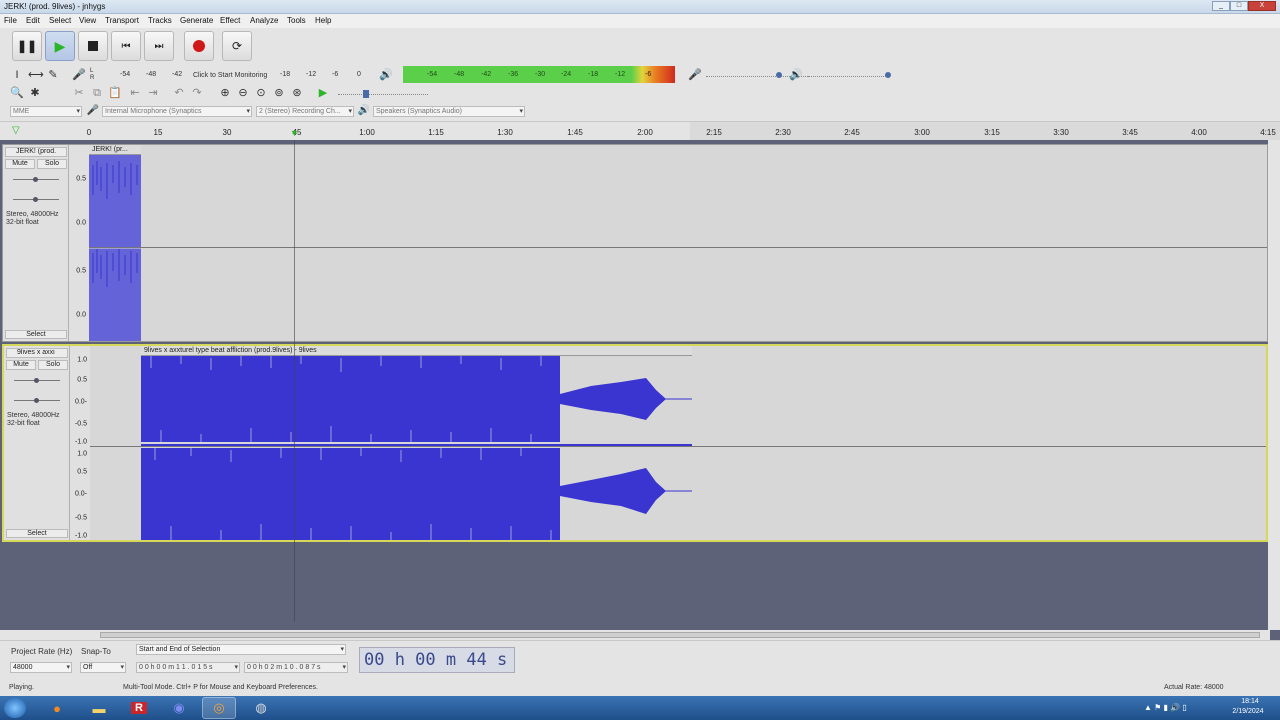  I want to click on record-button, so click(199, 46).